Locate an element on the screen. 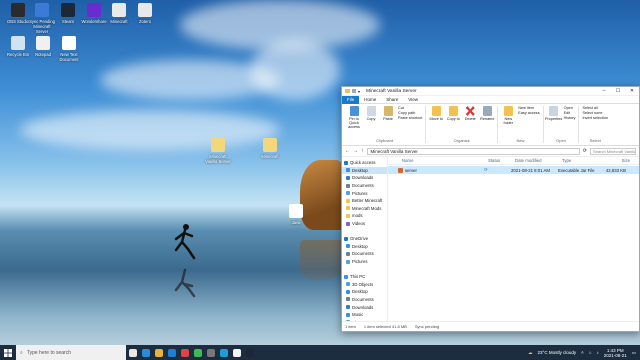 The height and width of the screenshot is (360, 640). invert-selection-button: Invert selection is located at coordinates (595, 118).